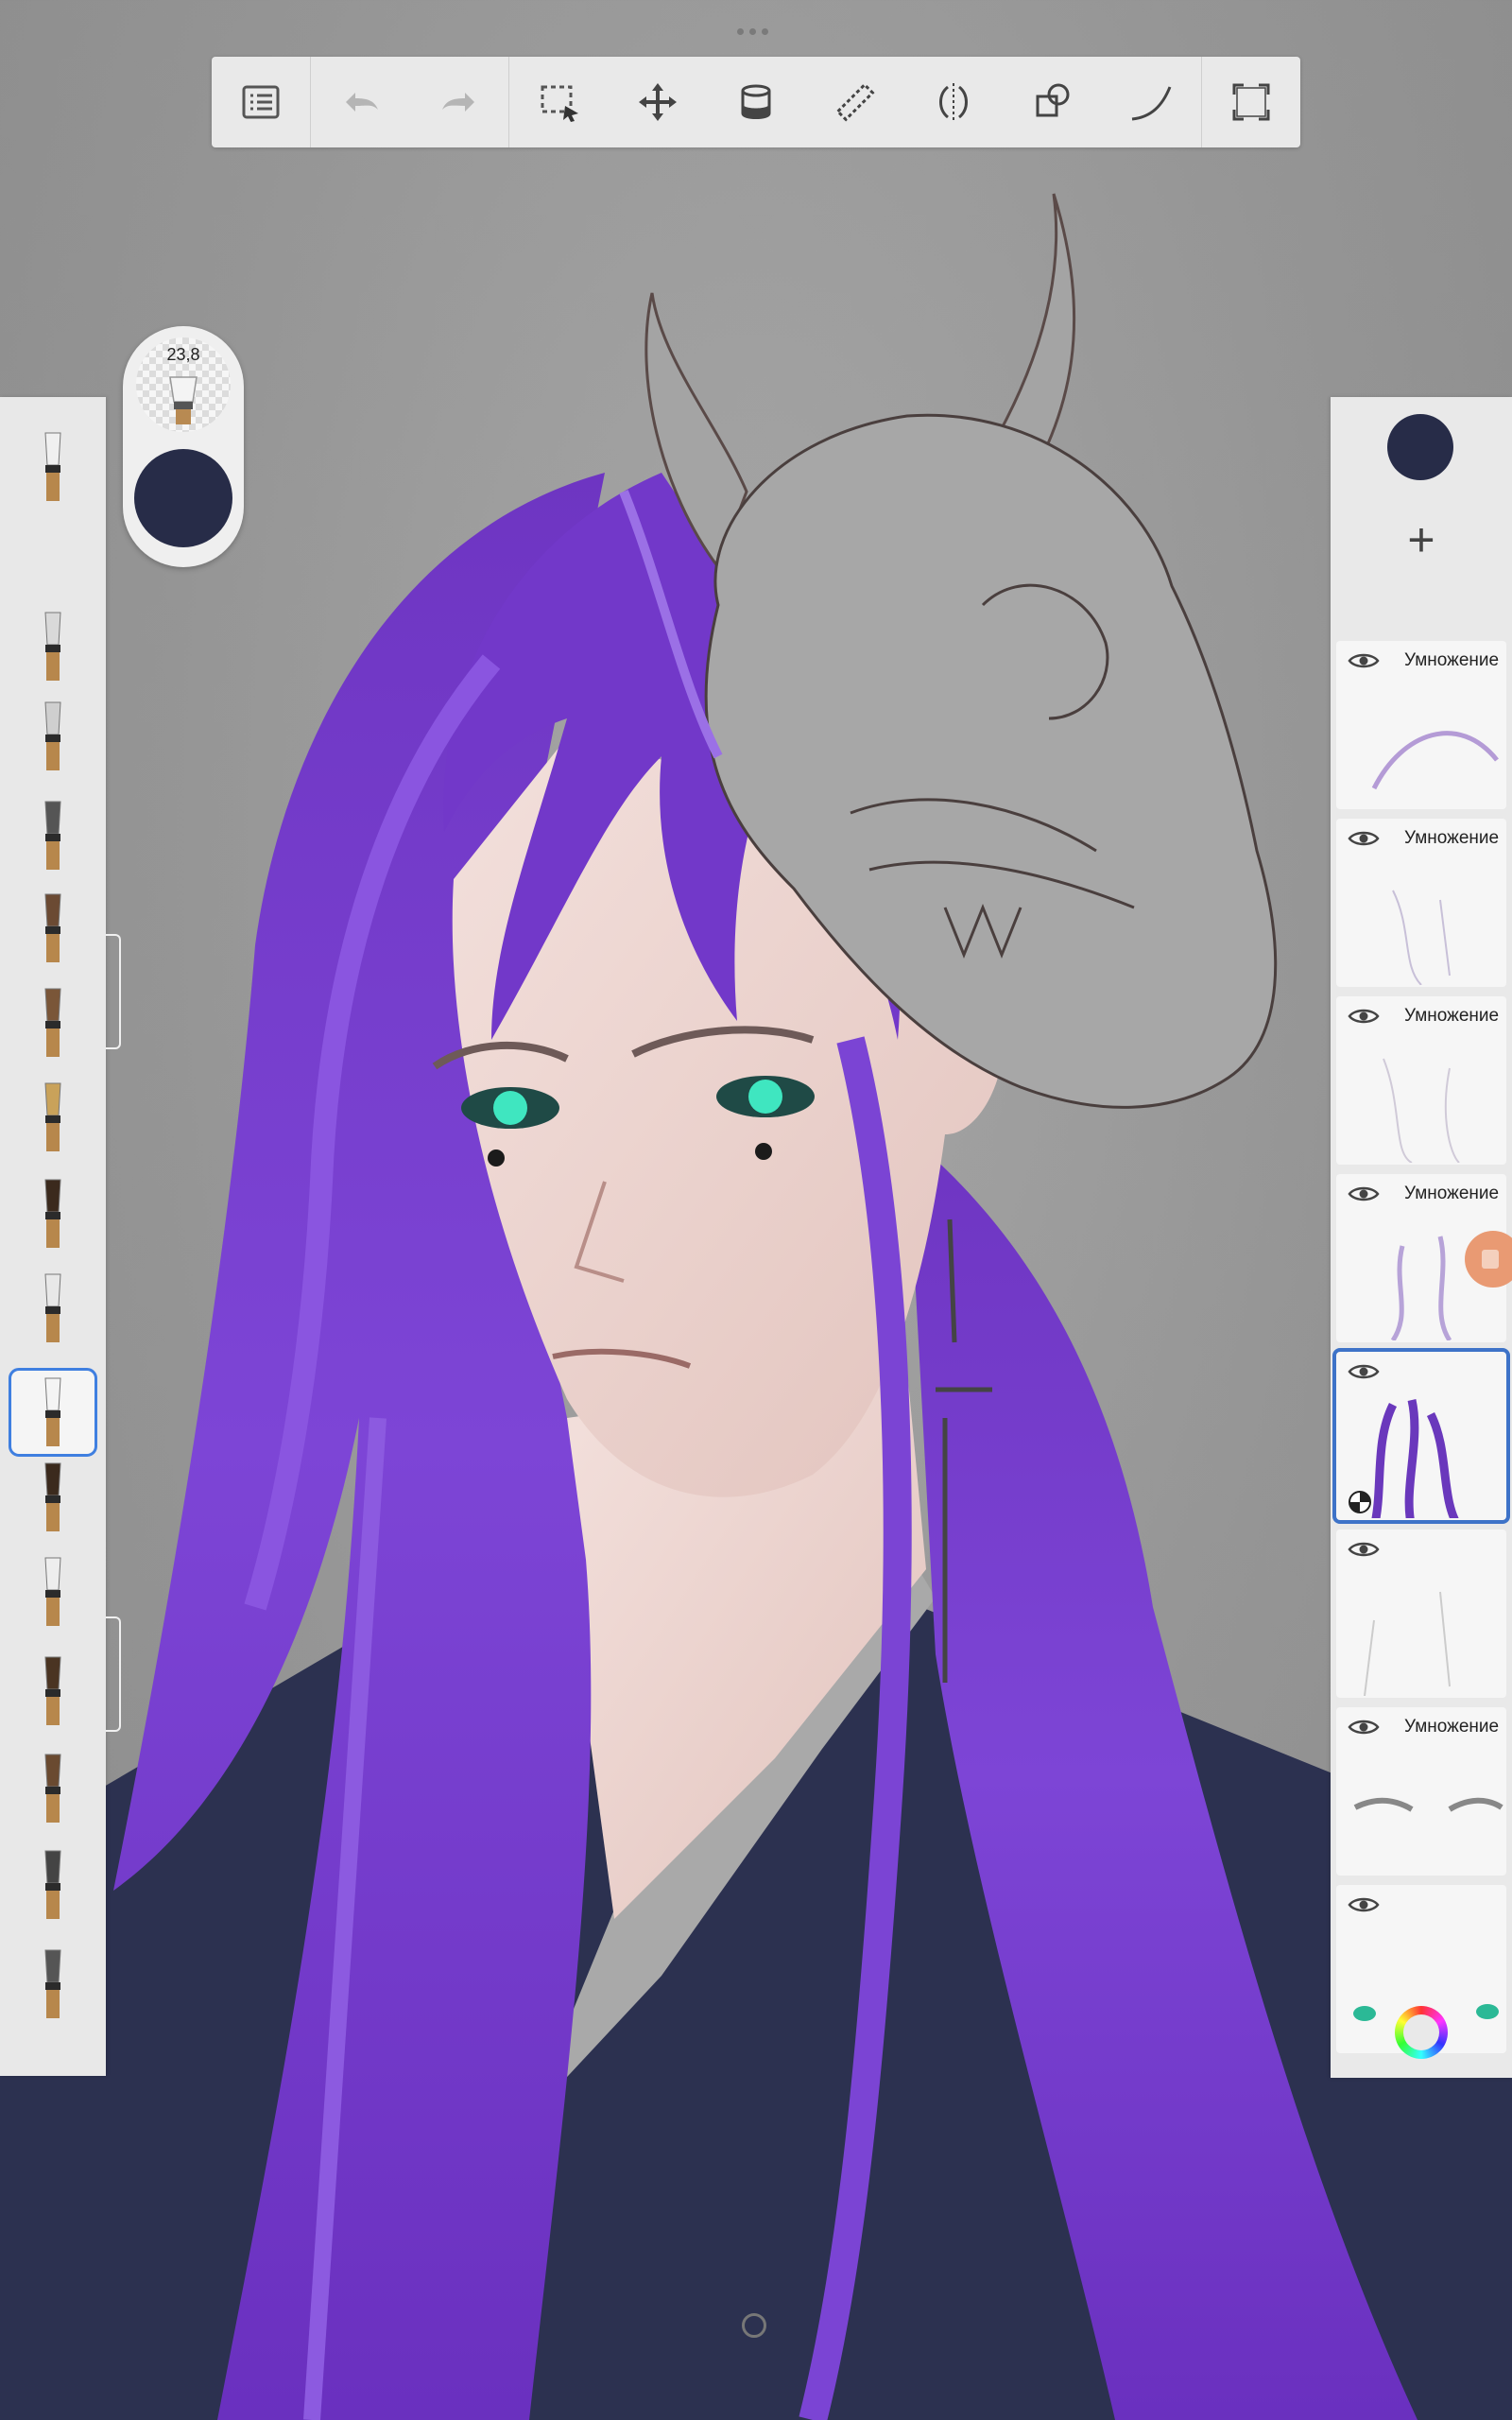 The image size is (1512, 2420). What do you see at coordinates (756, 29) in the screenshot?
I see `canvas-drag-handle` at bounding box center [756, 29].